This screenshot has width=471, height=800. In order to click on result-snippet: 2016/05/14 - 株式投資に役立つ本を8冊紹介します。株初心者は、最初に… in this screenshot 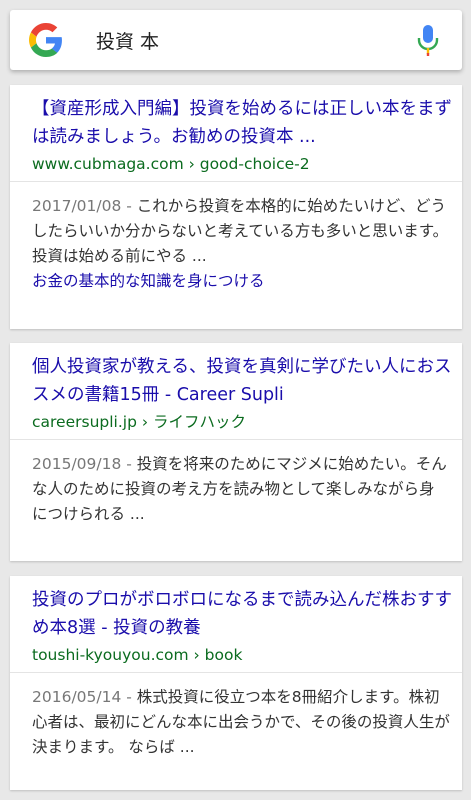, I will do `click(241, 722)`.